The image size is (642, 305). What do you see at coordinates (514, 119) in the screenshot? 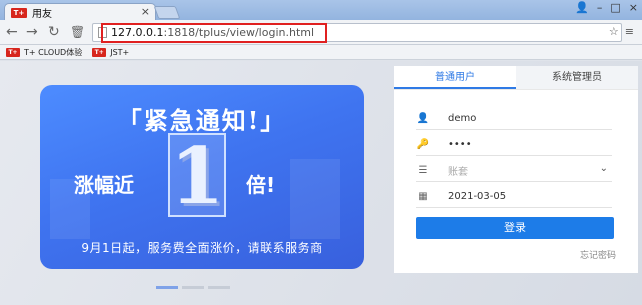
I see `username-field: 👤 demo` at bounding box center [514, 119].